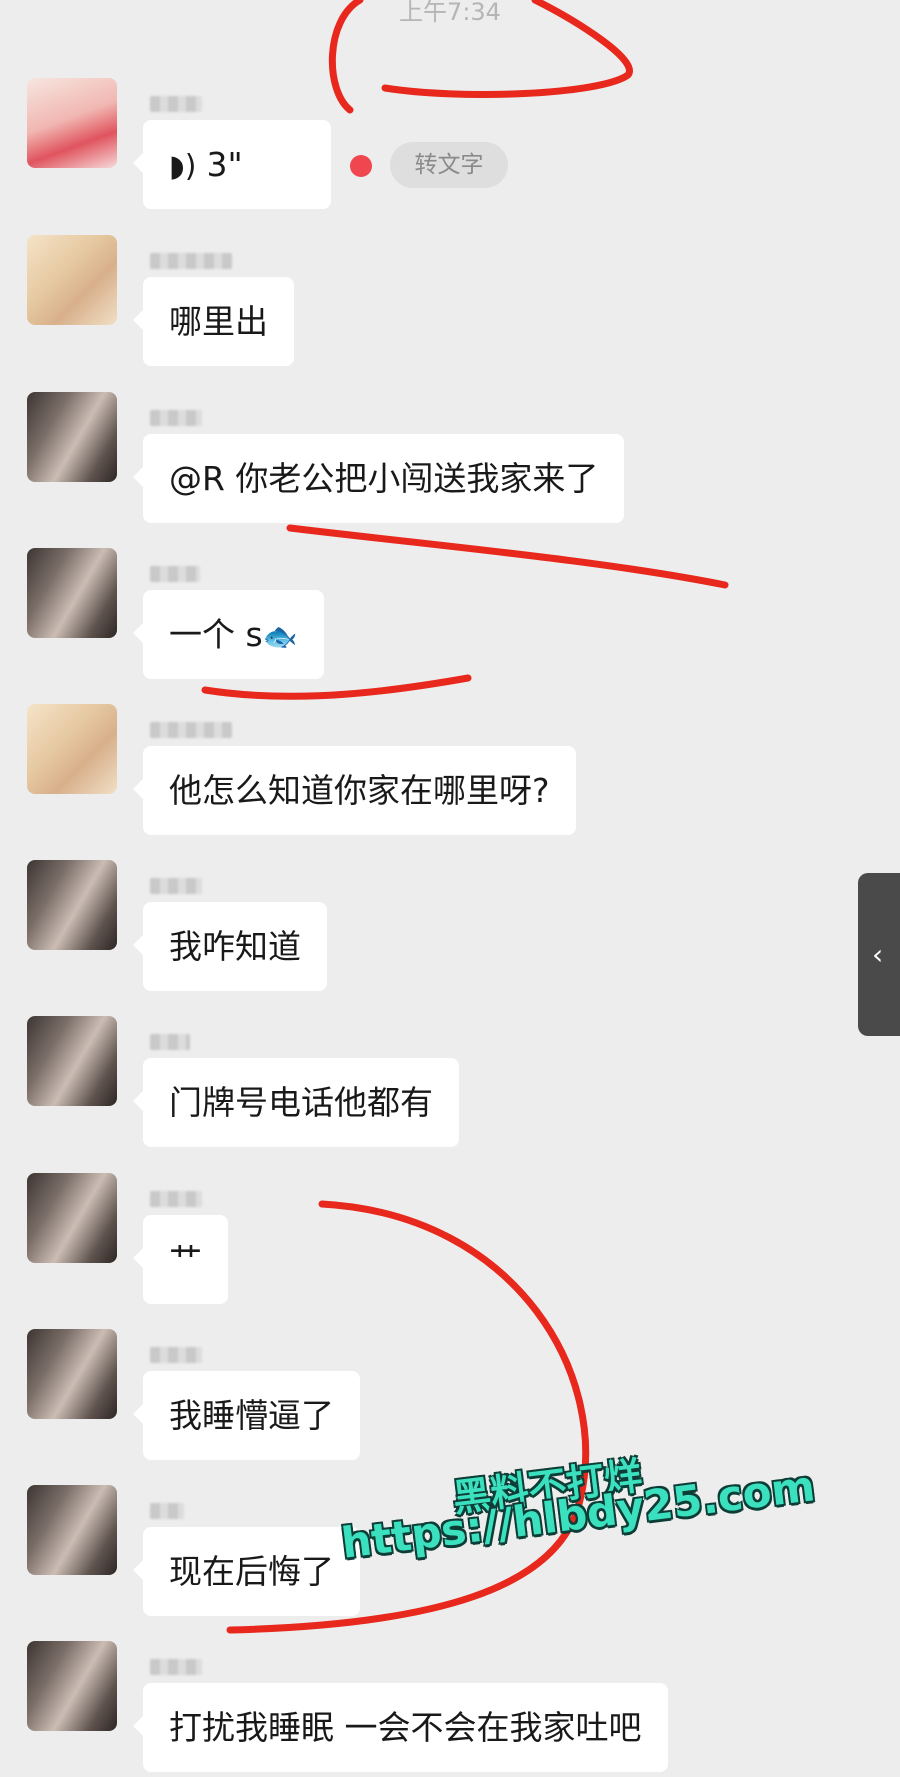 This screenshot has height=1777, width=900. I want to click on message-bubble: 哪里出, so click(213, 321).